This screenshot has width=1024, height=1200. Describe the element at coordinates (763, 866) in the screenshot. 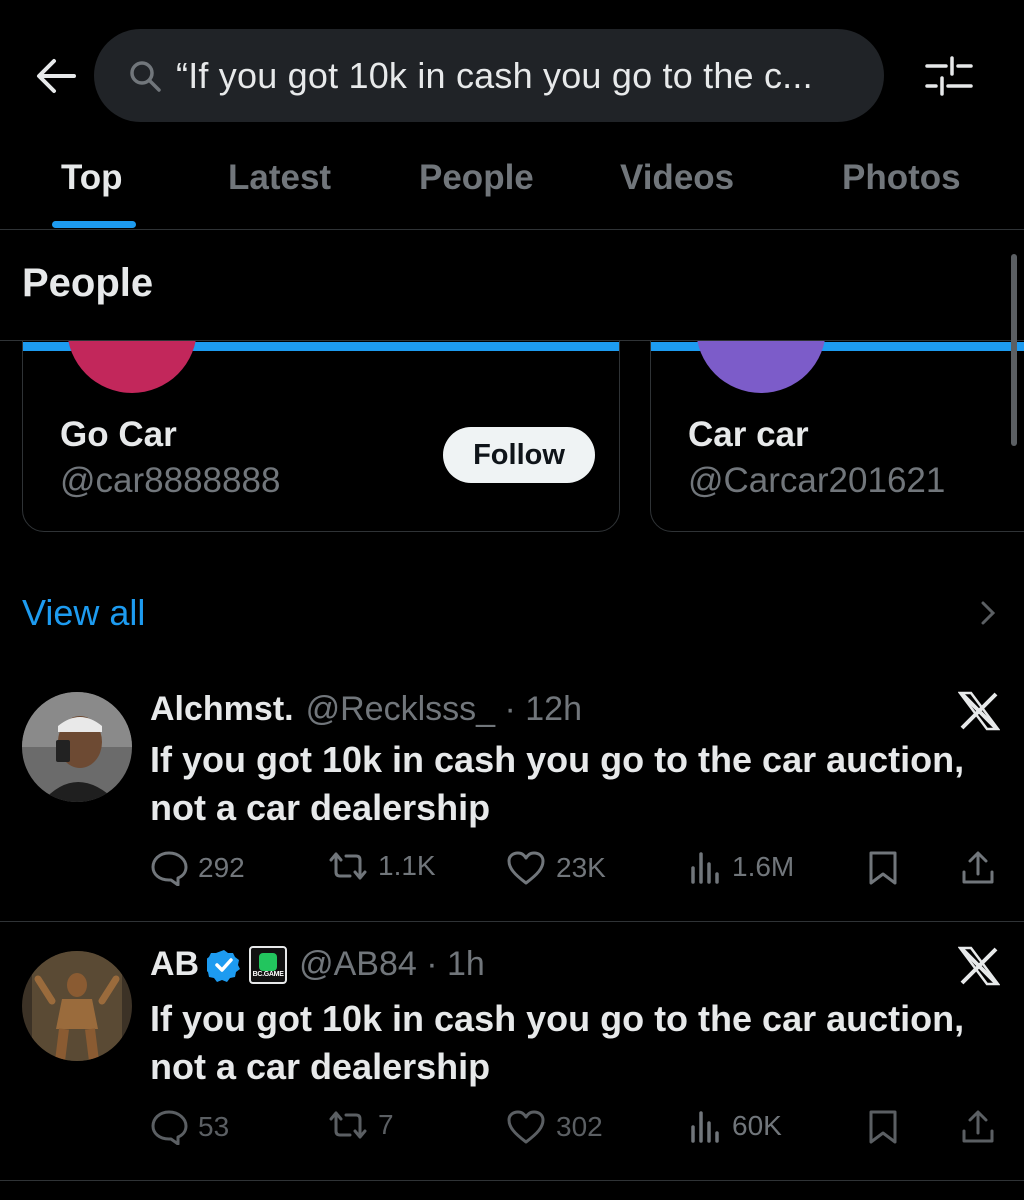

I see `view-count: 1.6M` at that location.